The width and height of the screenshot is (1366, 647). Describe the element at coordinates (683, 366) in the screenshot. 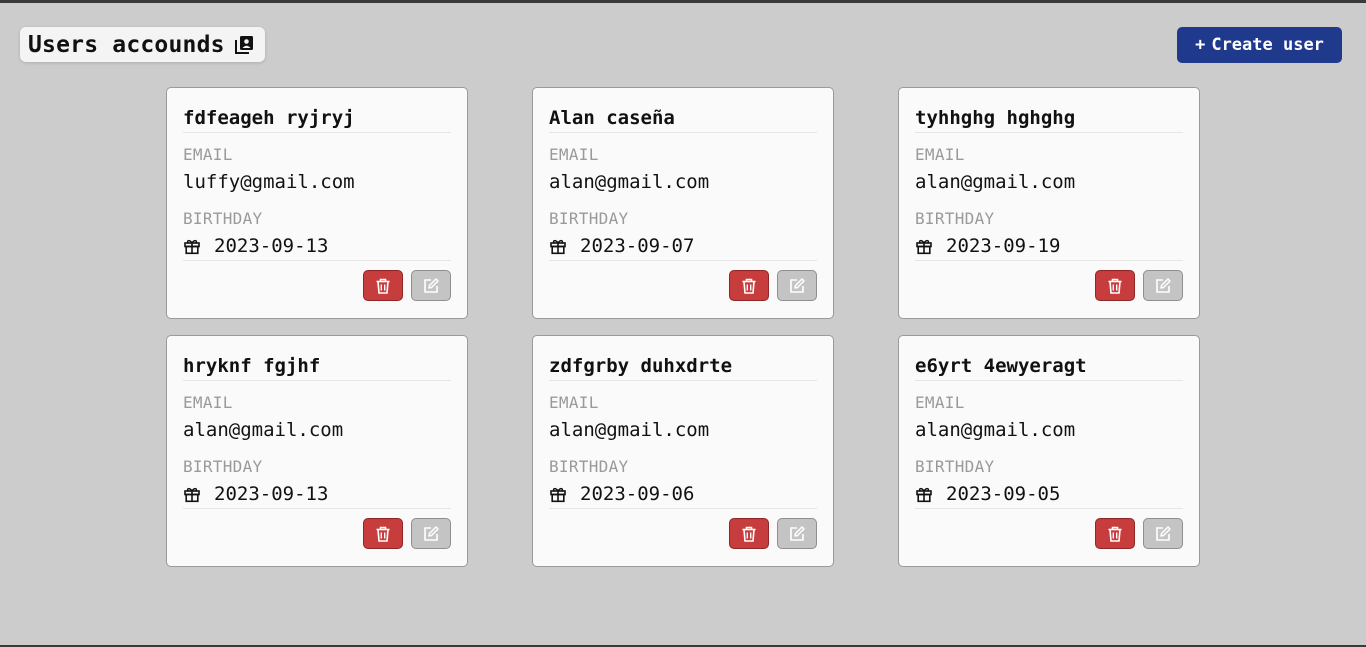

I see `user-name: zdfgrby duhxdrte` at that location.